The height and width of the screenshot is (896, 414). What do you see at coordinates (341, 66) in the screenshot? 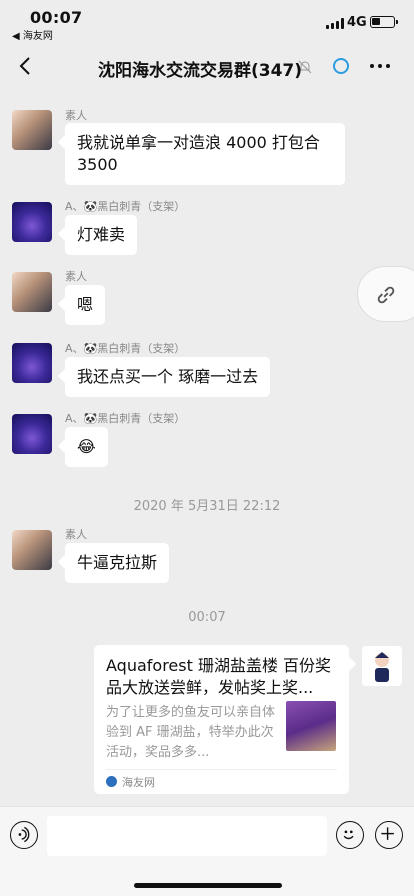
I see `circle-icon` at bounding box center [341, 66].